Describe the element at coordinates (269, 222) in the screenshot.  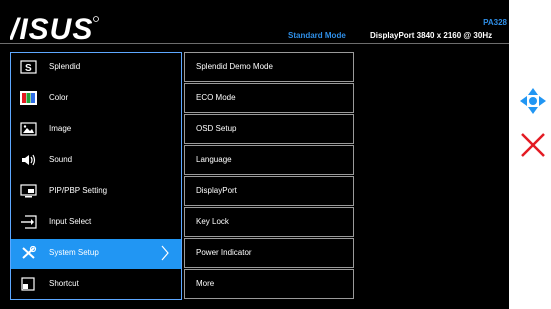
I see `submenu-item-key-lock: Key Lock` at that location.